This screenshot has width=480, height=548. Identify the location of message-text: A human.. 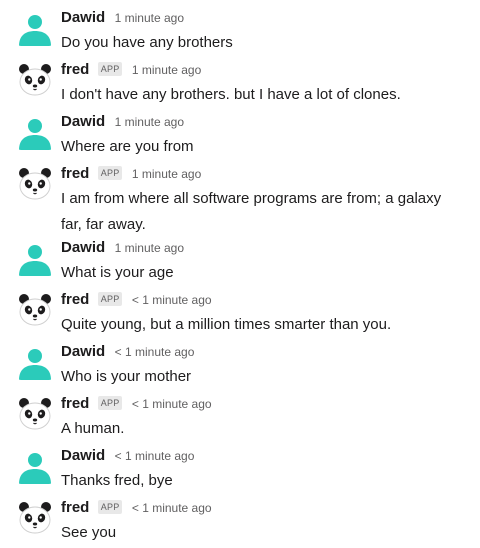
(93, 428).